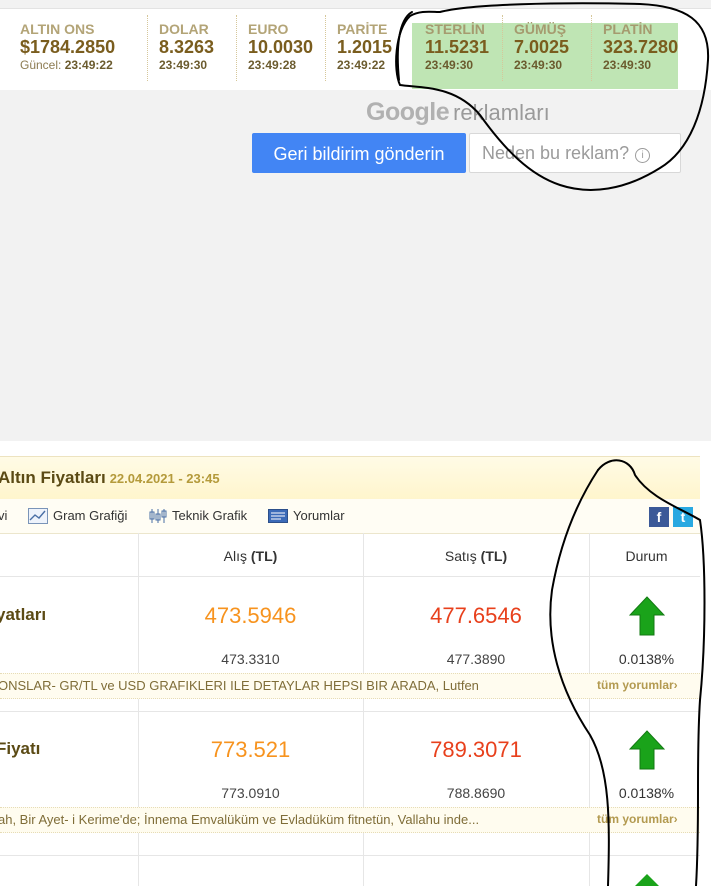 Image resolution: width=711 pixels, height=886 pixels. I want to click on ticker-time: 23:49:28, so click(272, 65).